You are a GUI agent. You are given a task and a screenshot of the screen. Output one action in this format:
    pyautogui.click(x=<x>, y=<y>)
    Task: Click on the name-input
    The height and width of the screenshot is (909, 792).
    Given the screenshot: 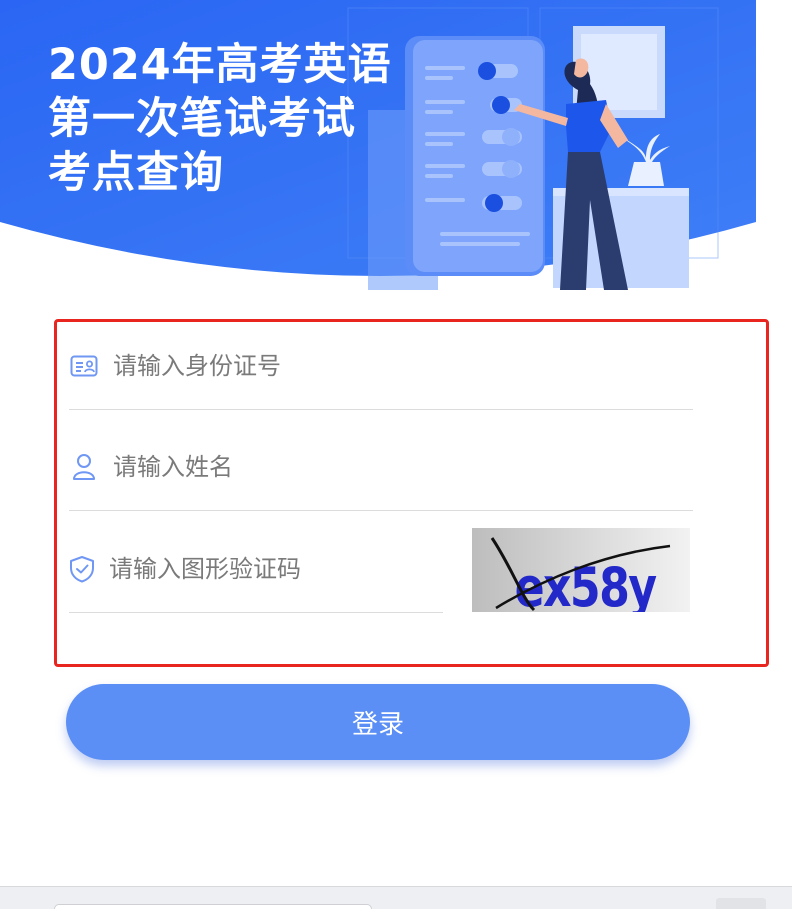 What is the action you would take?
    pyautogui.click(x=383, y=466)
    